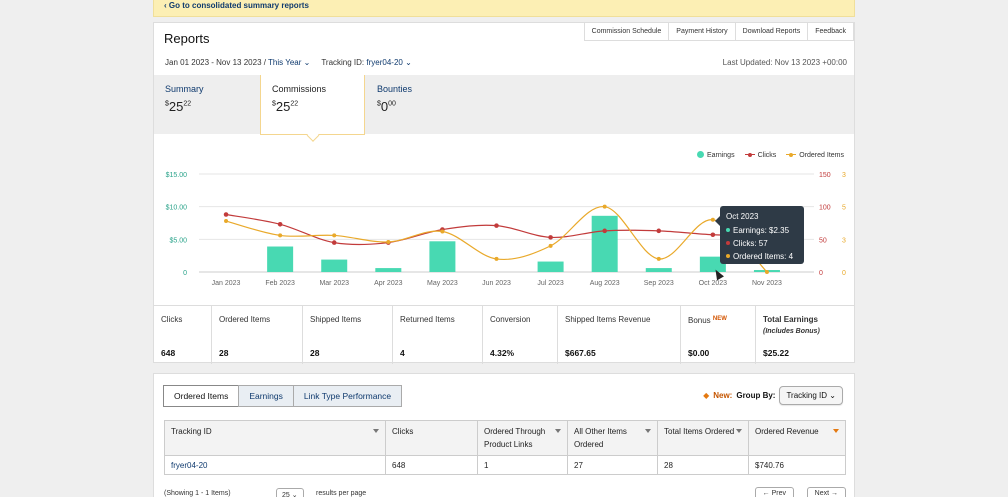 The width and height of the screenshot is (1008, 497). What do you see at coordinates (285, 62) in the screenshot?
I see `period-label: This Year` at bounding box center [285, 62].